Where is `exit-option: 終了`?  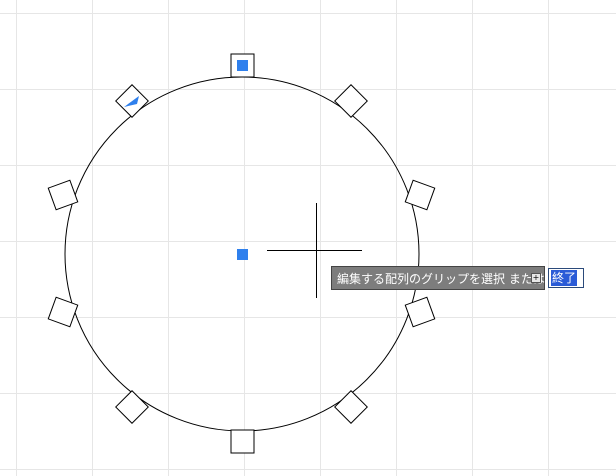
exit-option: 終了 is located at coordinates (564, 278).